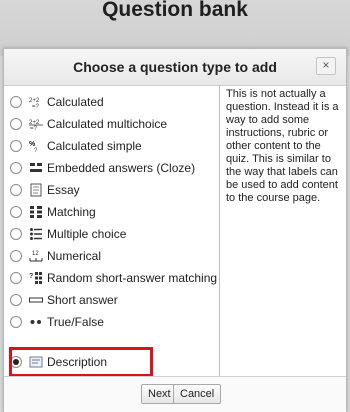 This screenshot has height=412, width=350. Describe the element at coordinates (16, 146) in the screenshot. I see `radio-calculated-simple` at that location.